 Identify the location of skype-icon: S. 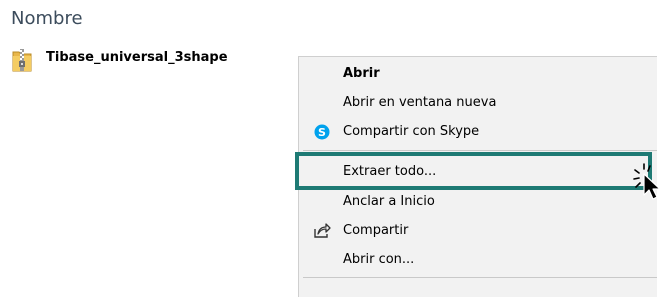
(322, 132).